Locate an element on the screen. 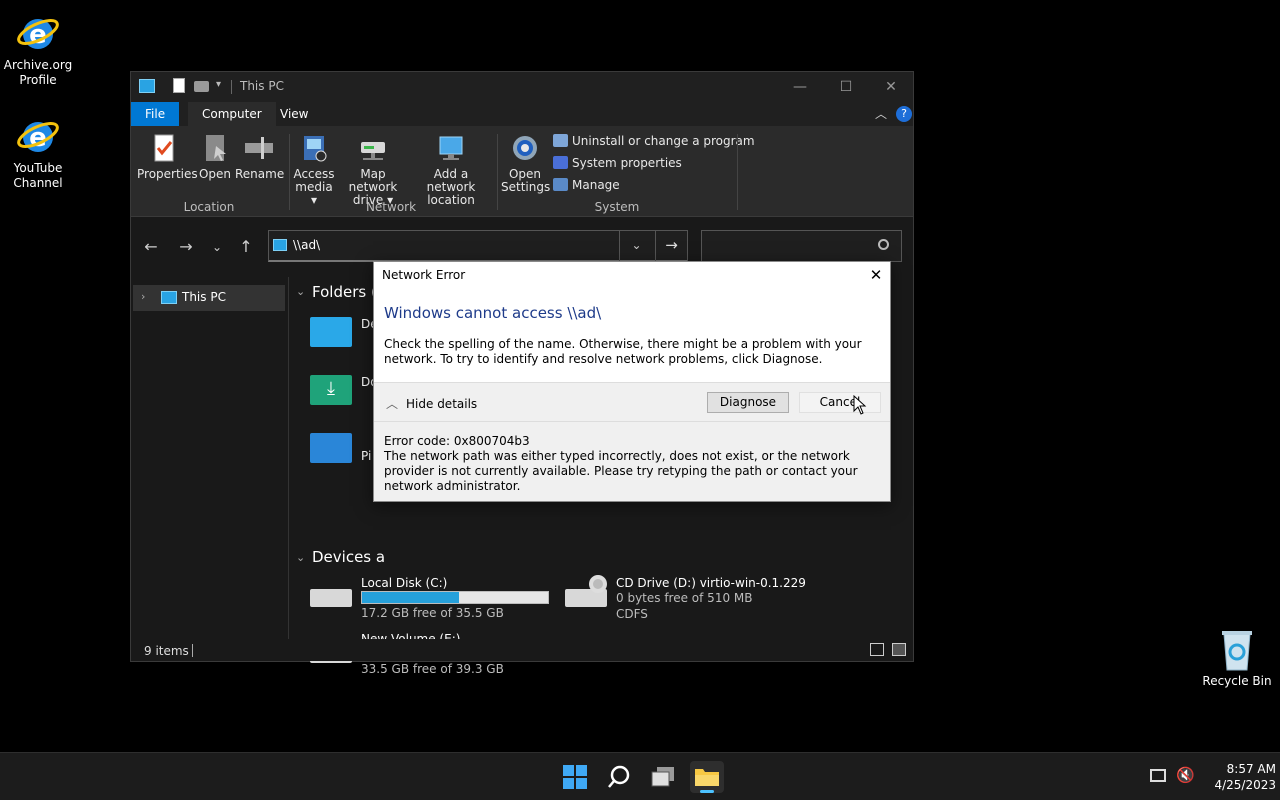 This screenshot has width=1280, height=800. desktop-folder-icon is located at coordinates (331, 332).